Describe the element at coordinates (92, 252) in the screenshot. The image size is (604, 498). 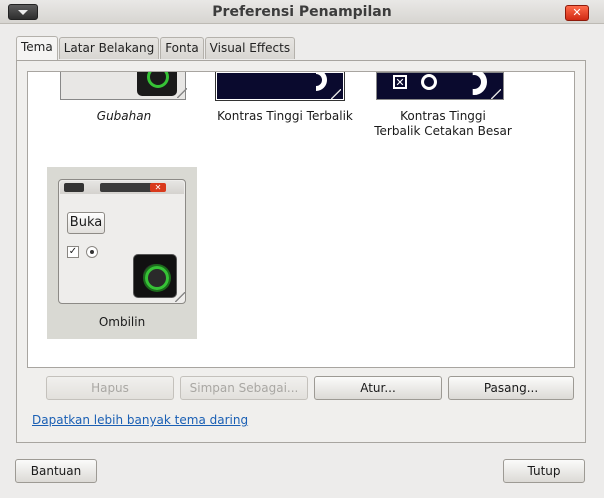
I see `preview-radio` at that location.